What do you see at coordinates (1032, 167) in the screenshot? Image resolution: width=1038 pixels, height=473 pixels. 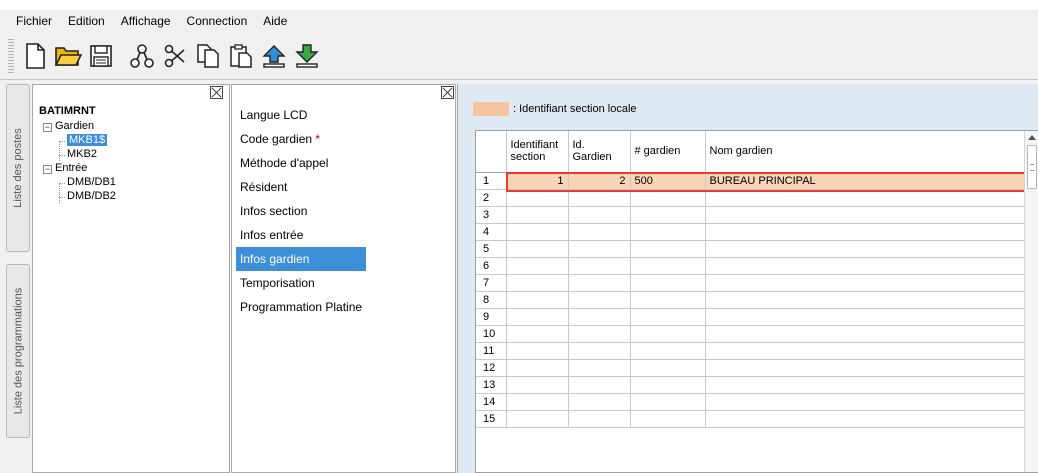 I see `scrollbar-thumb` at bounding box center [1032, 167].